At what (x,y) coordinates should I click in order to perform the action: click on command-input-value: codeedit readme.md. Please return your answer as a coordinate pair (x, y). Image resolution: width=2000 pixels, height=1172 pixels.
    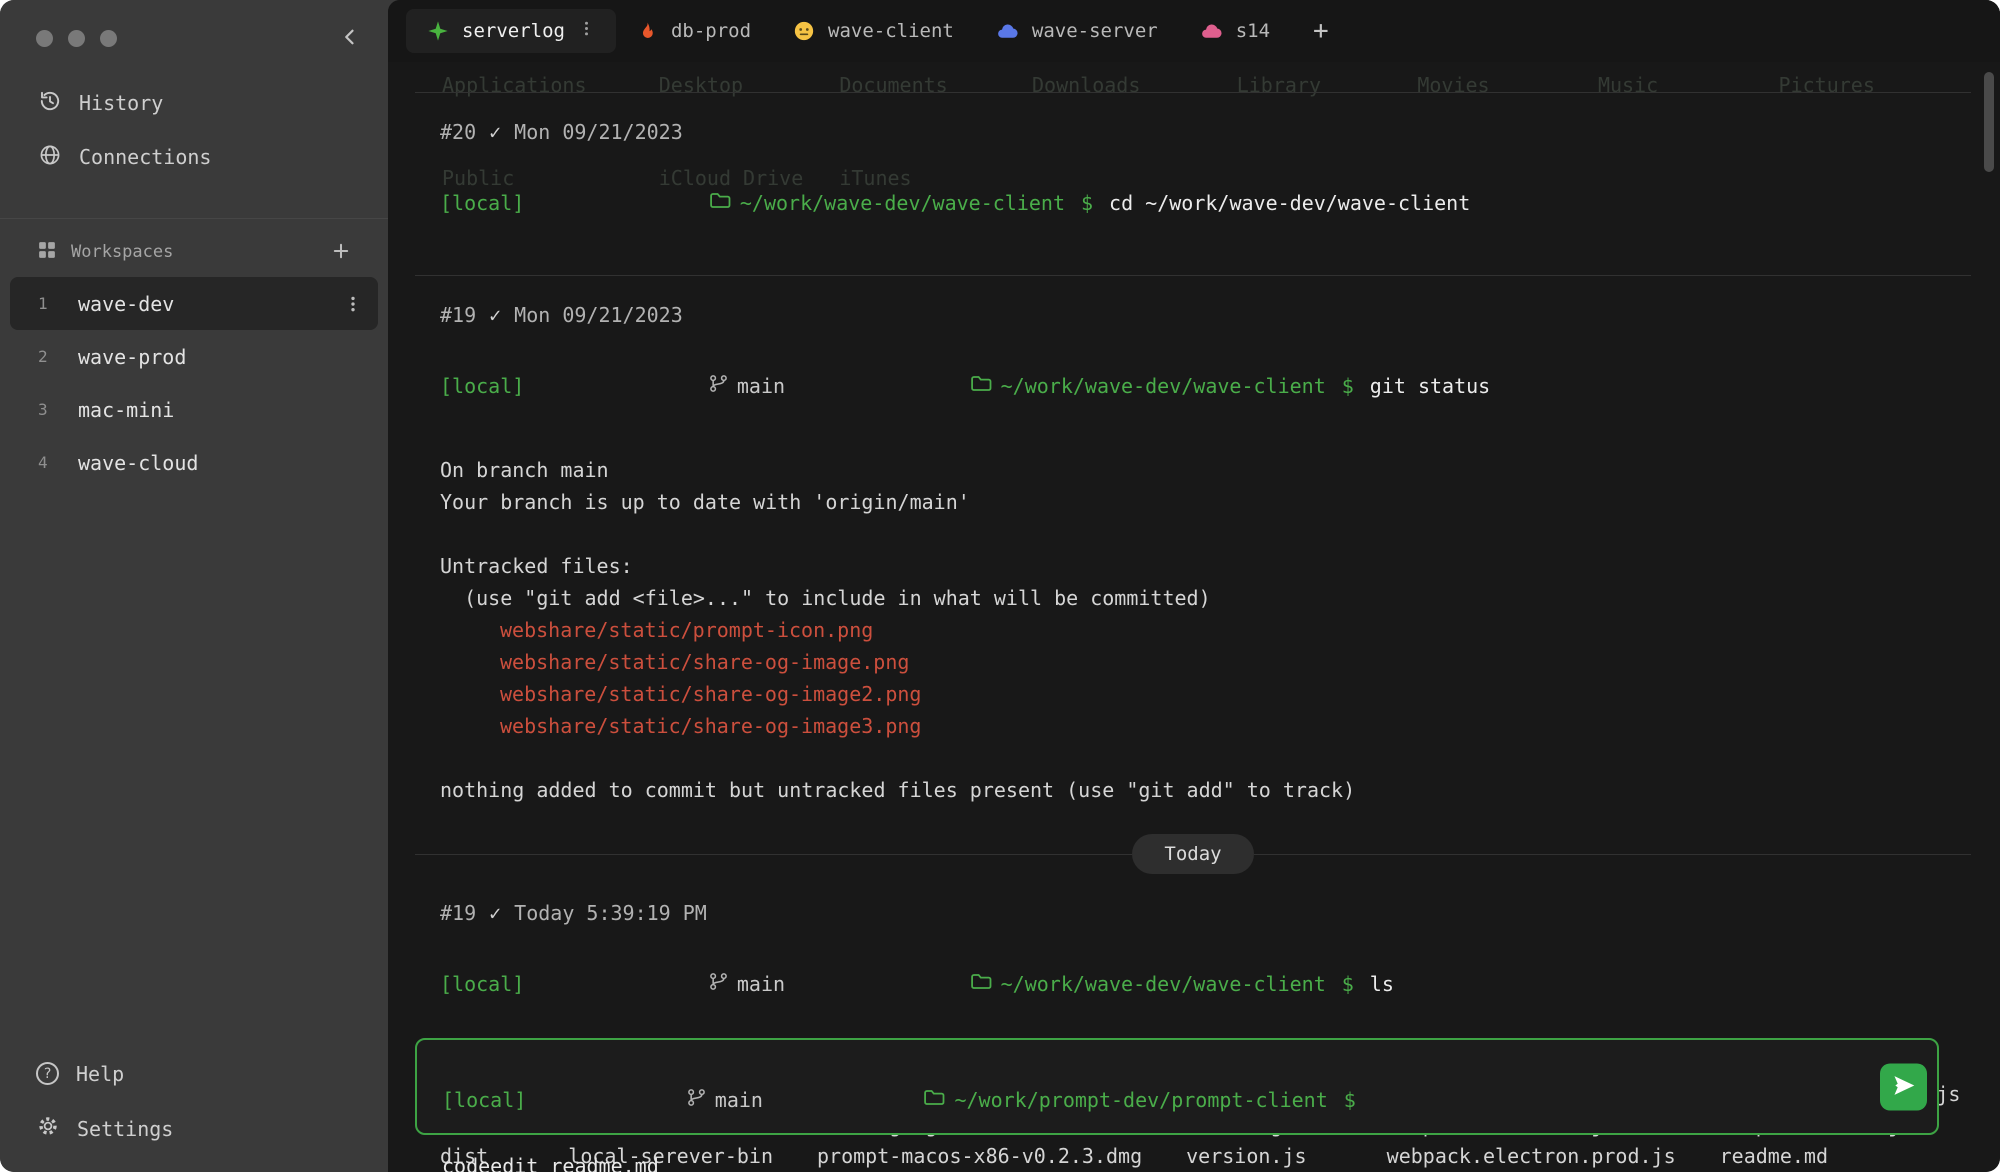
    Looking at the image, I should click on (1153, 1161).